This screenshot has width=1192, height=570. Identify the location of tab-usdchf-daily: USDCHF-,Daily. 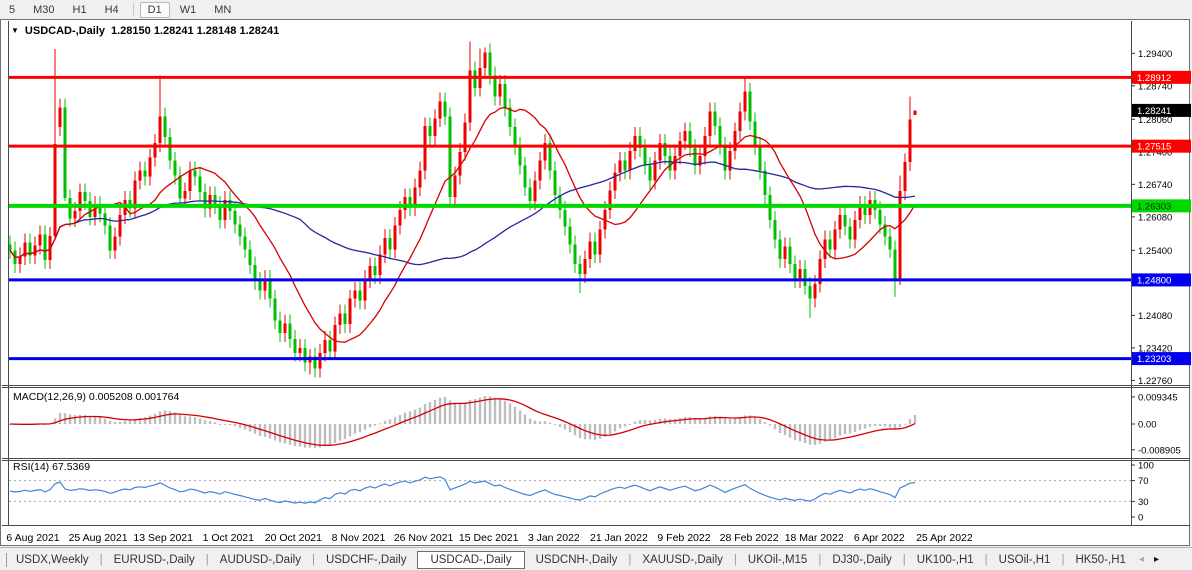
(366, 560).